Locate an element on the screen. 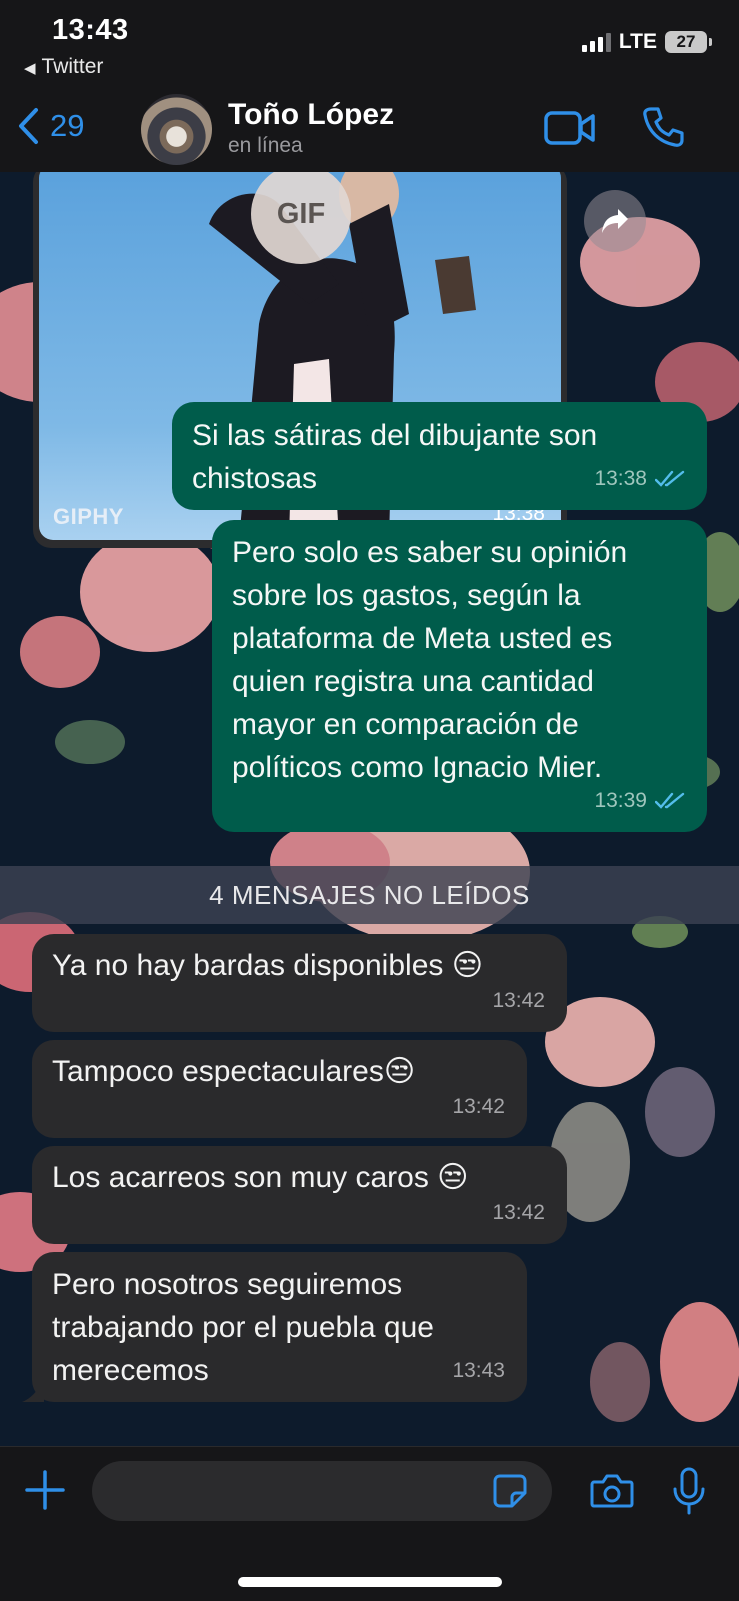 The width and height of the screenshot is (739, 1601). network-type: LTE is located at coordinates (637, 41).